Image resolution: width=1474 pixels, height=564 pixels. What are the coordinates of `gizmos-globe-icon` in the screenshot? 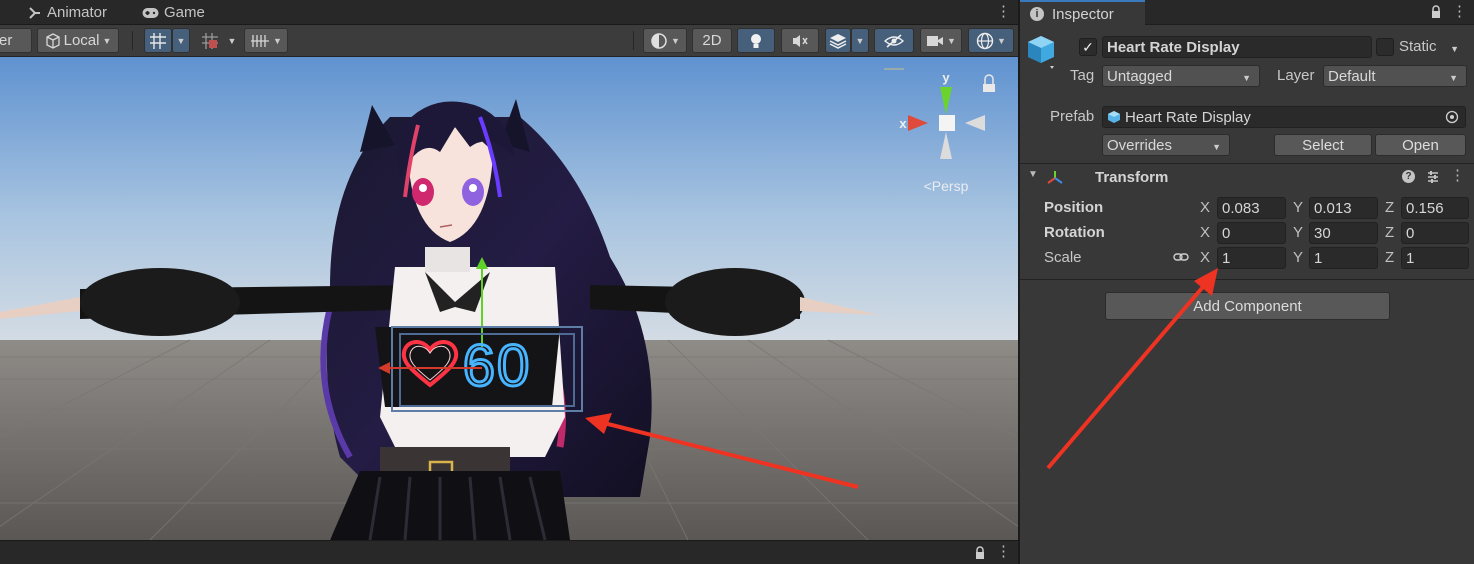 It's located at (985, 40).